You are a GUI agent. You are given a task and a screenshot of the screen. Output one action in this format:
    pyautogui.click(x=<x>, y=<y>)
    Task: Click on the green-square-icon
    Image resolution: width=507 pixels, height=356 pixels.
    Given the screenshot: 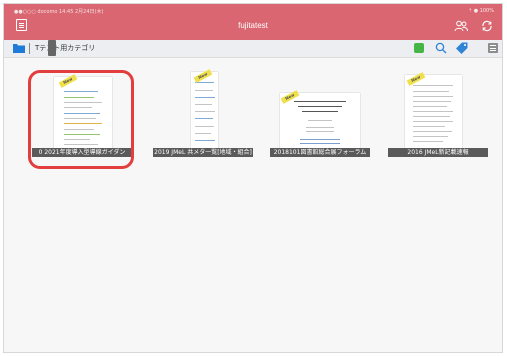 What is the action you would take?
    pyautogui.click(x=419, y=48)
    